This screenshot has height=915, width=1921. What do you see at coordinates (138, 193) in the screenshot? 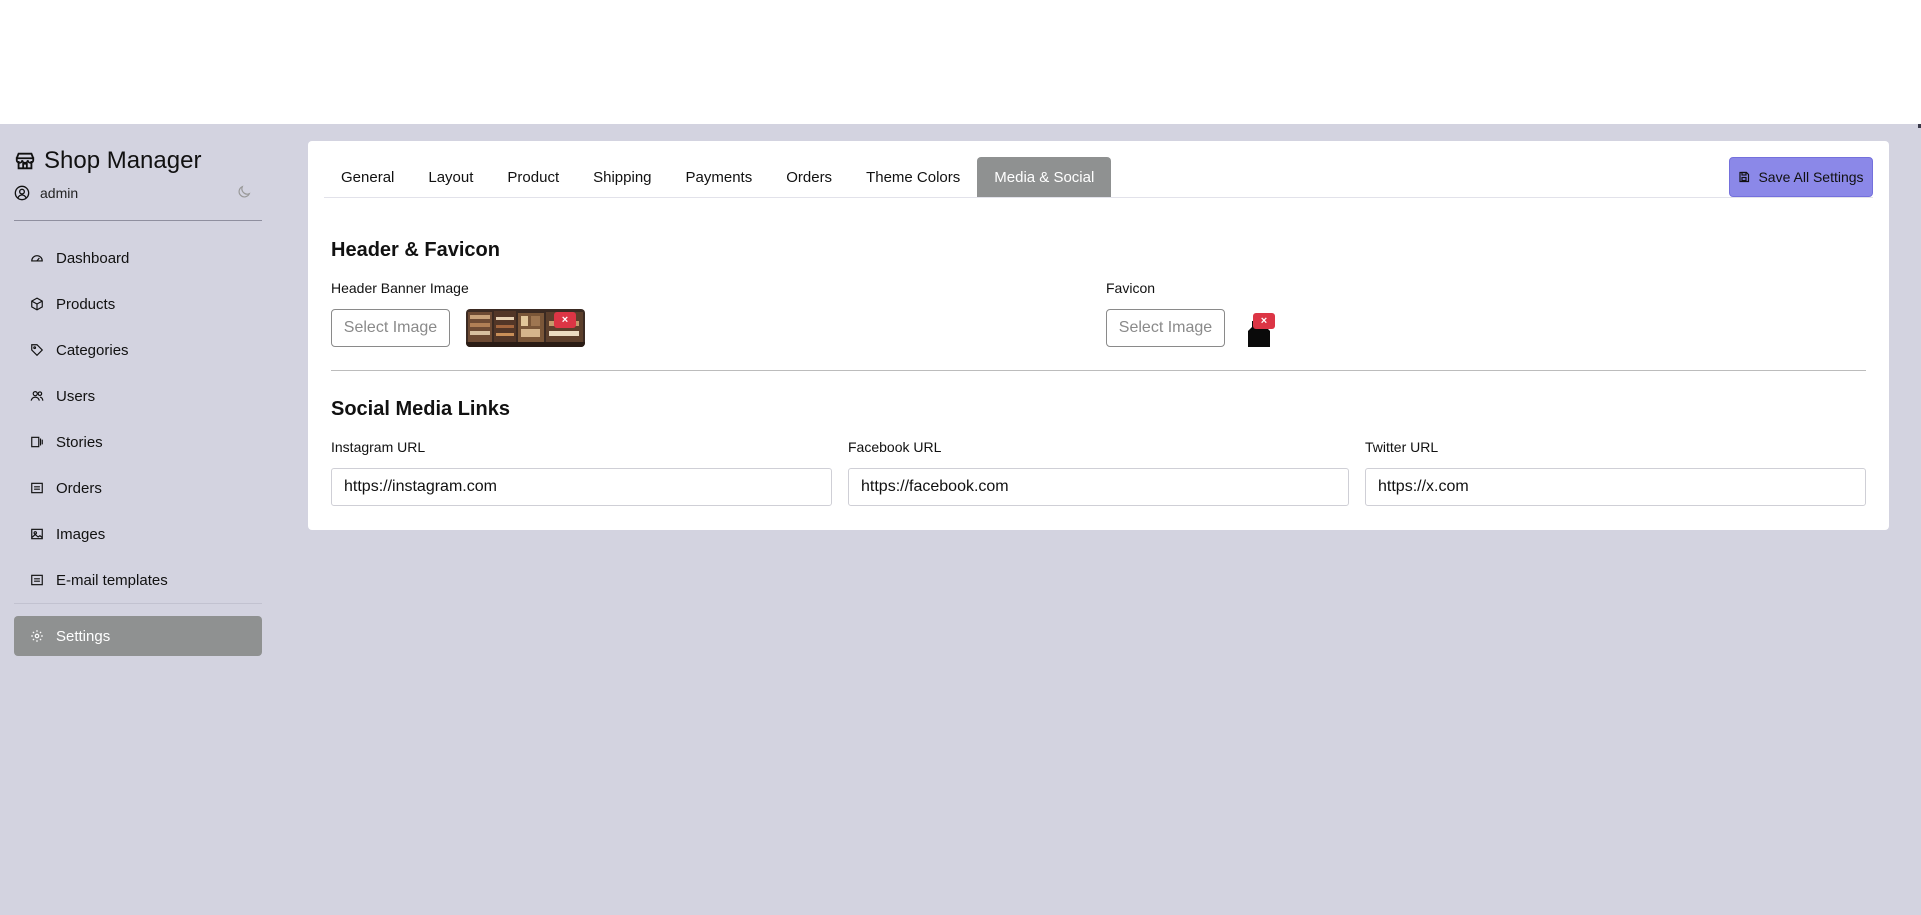
I see `user-row: admin` at bounding box center [138, 193].